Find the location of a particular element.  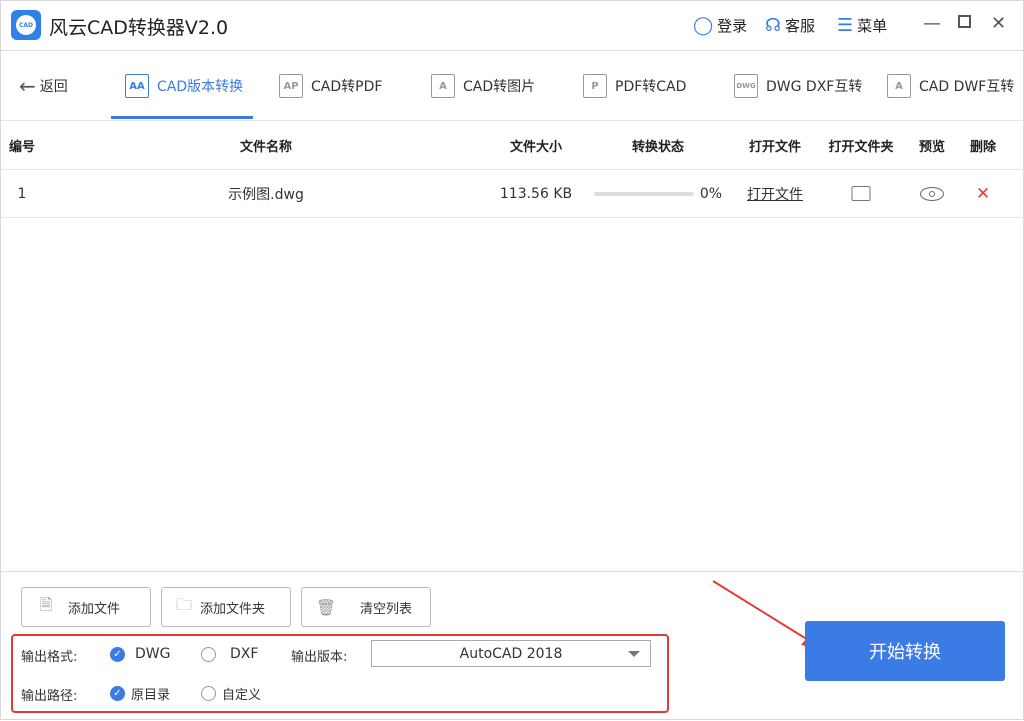

app-logo: CAD is located at coordinates (26, 25).